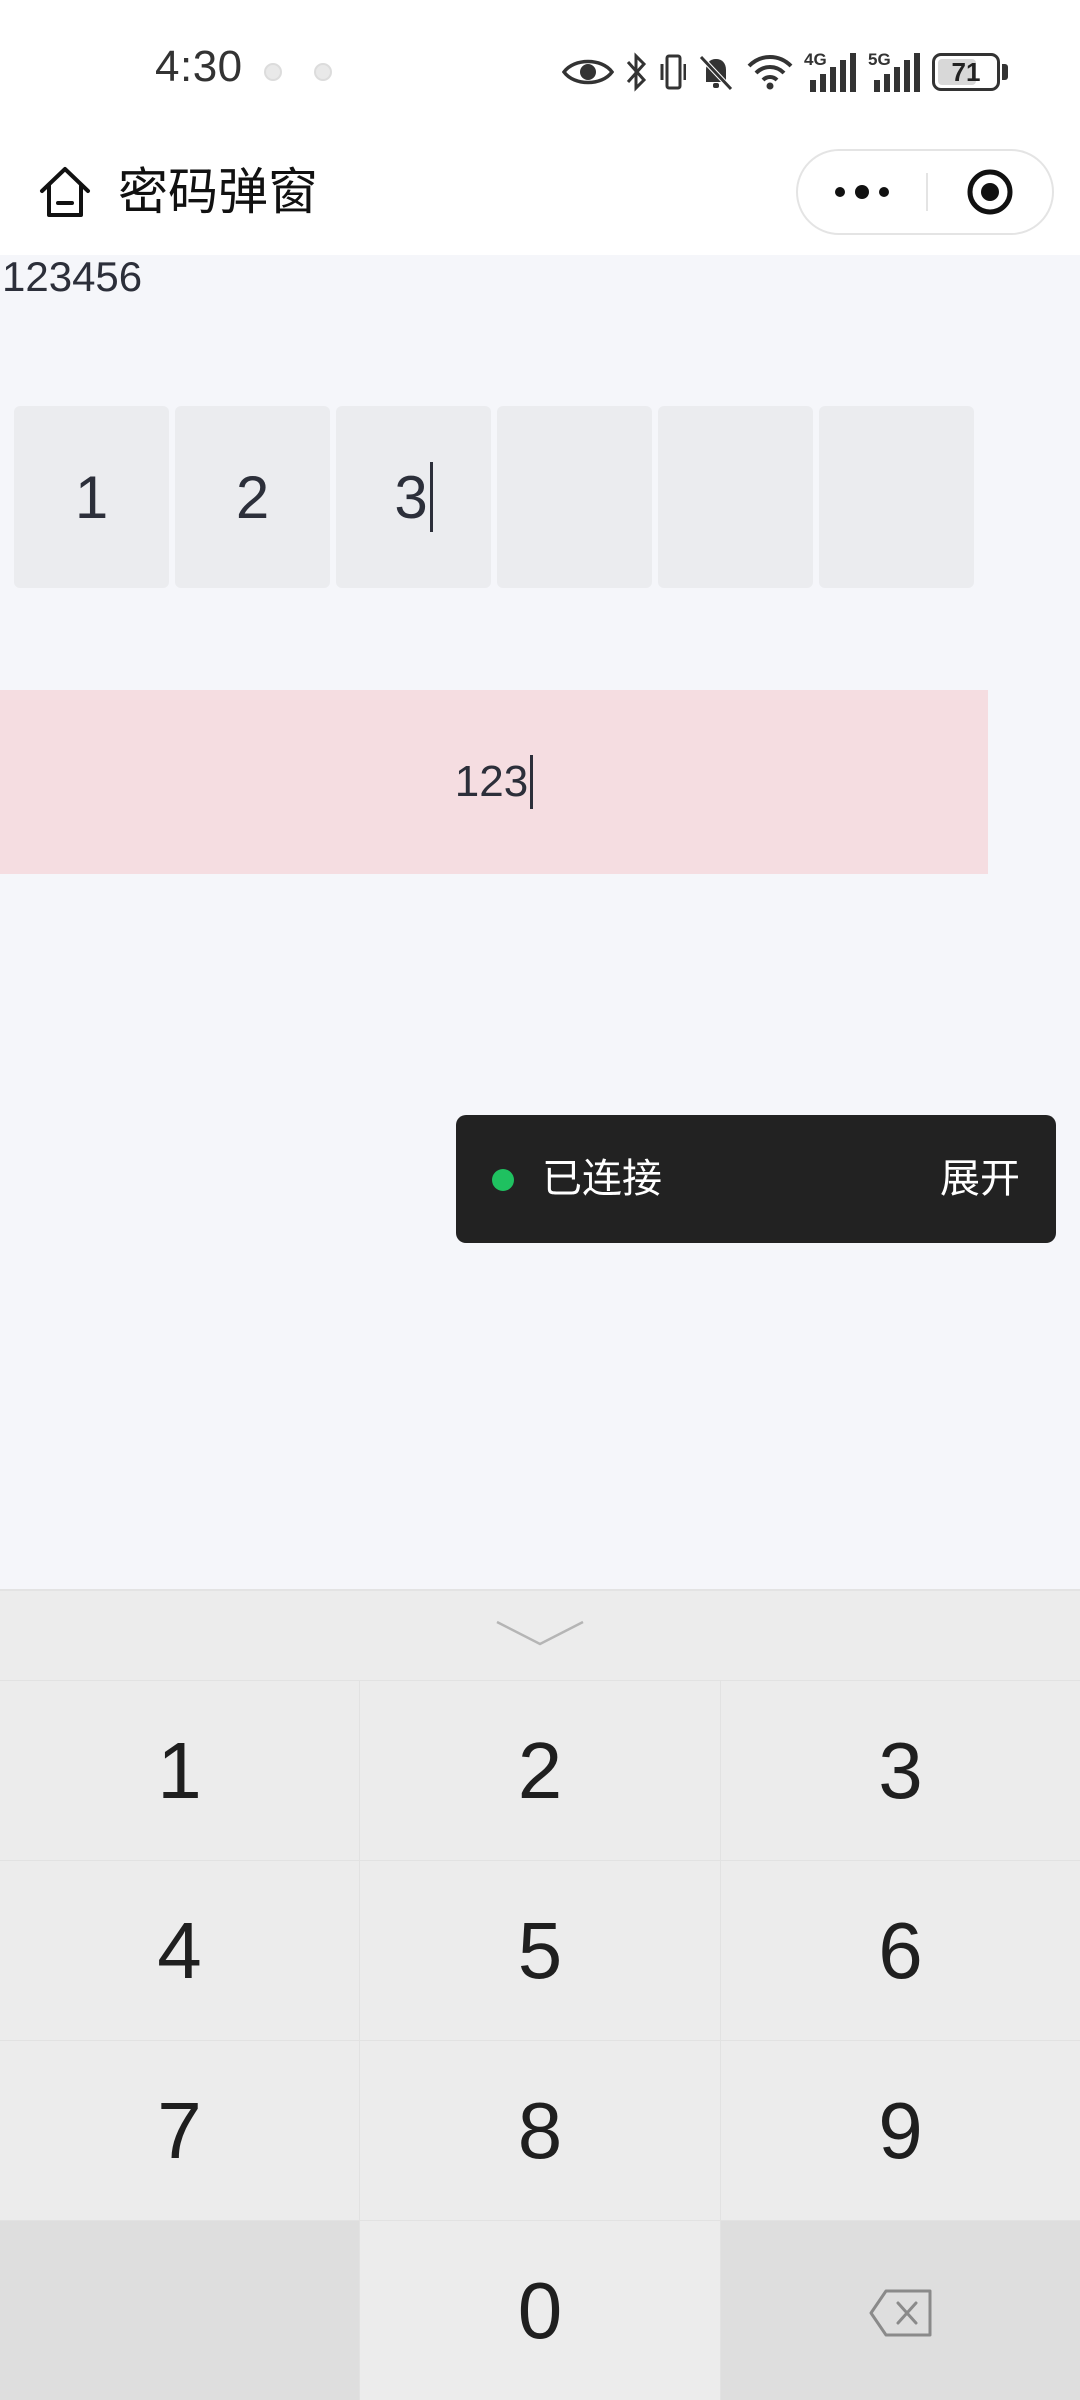 The height and width of the screenshot is (2400, 1080). I want to click on key-1: 1, so click(179, 1770).